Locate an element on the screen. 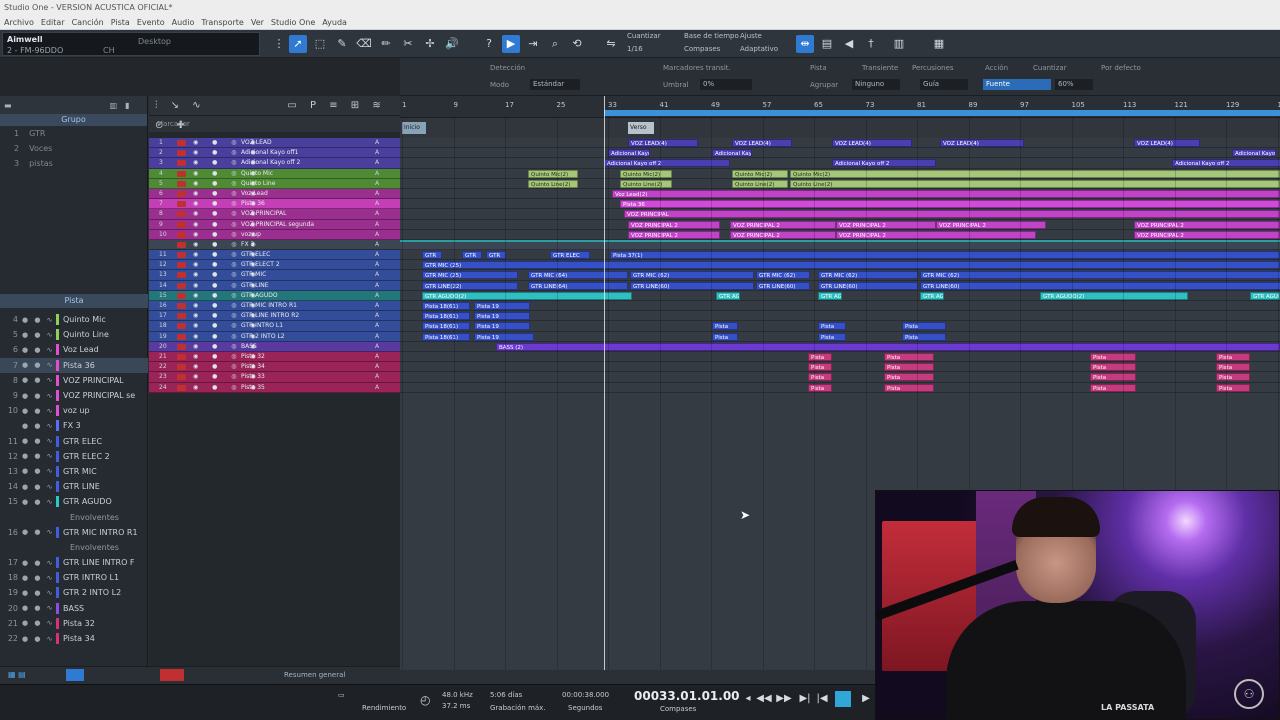  skip-start-icon: |◀ is located at coordinates (822, 699).